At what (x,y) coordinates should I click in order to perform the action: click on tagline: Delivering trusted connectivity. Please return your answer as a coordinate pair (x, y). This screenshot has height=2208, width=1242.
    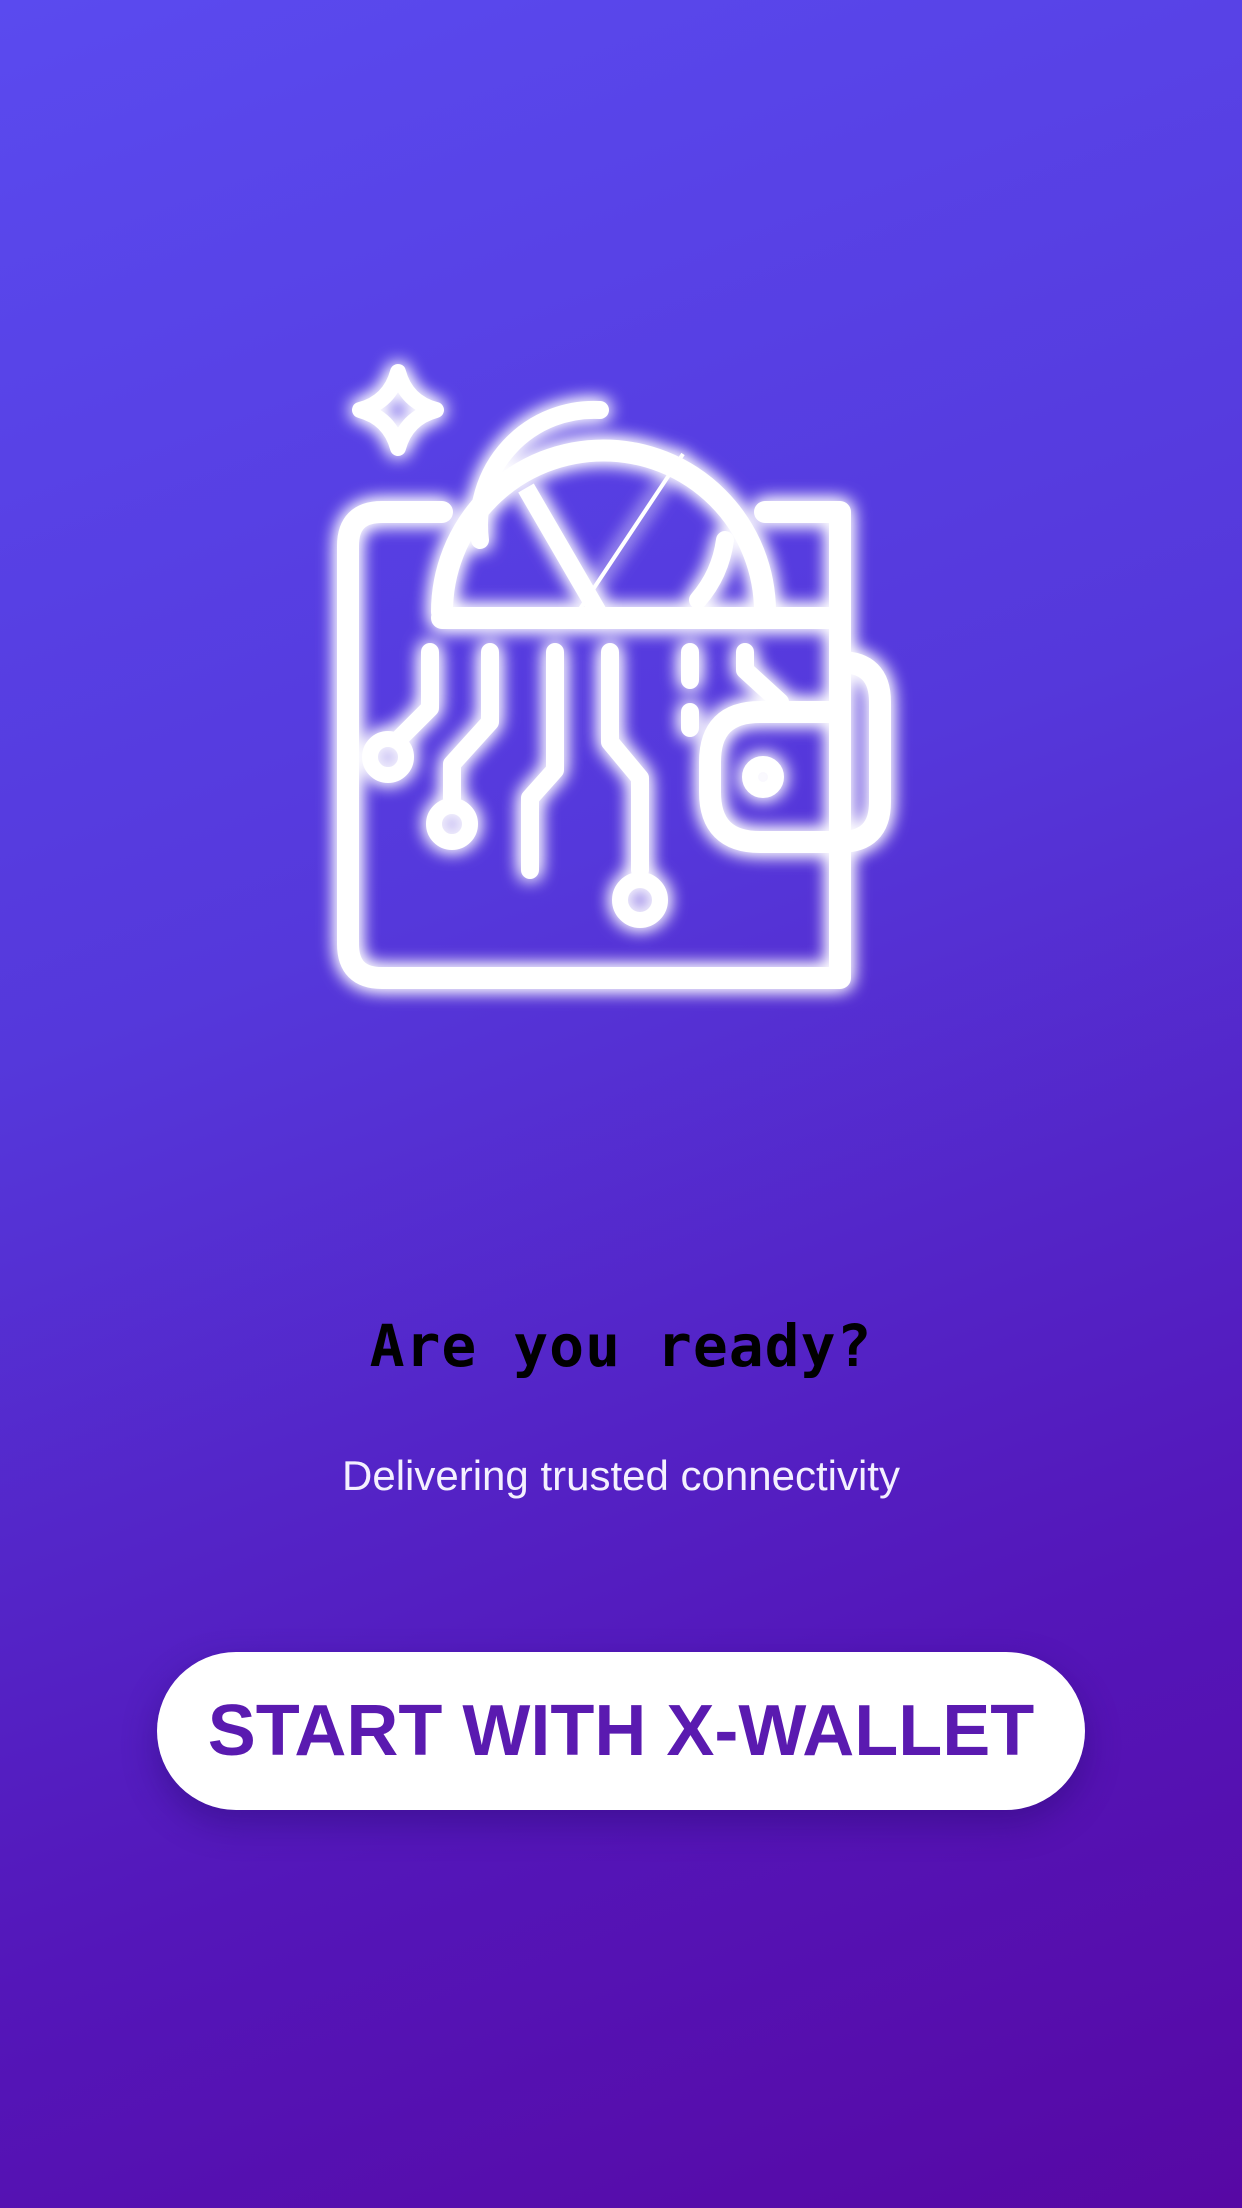
    Looking at the image, I should click on (621, 1475).